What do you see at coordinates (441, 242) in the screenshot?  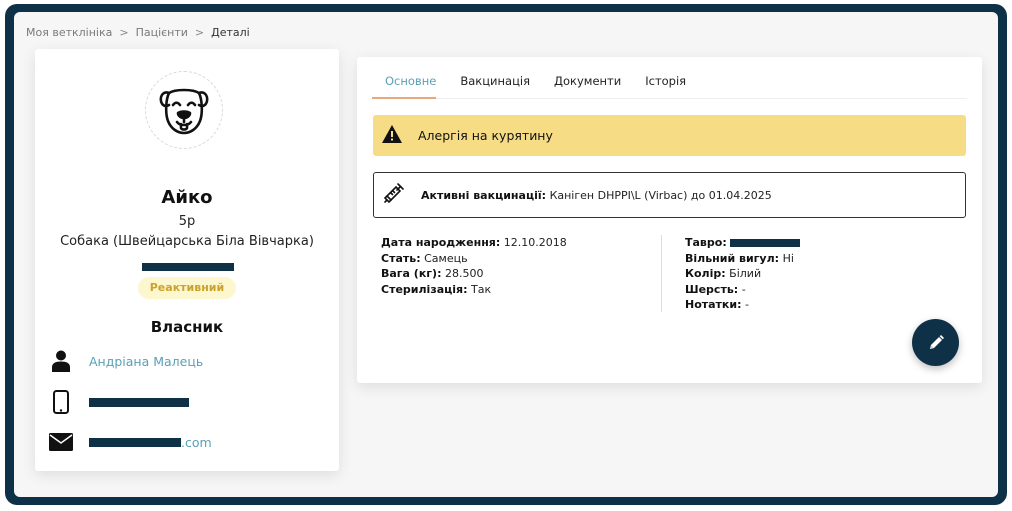 I see `detail-label: Дата народження:` at bounding box center [441, 242].